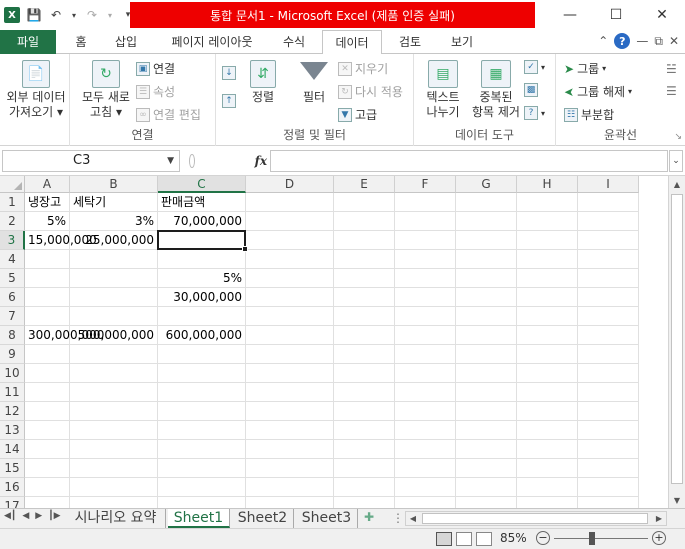 Image resolution: width=685 pixels, height=549 pixels. What do you see at coordinates (202, 278) in the screenshot?
I see `cell-c5: 5%` at bounding box center [202, 278].